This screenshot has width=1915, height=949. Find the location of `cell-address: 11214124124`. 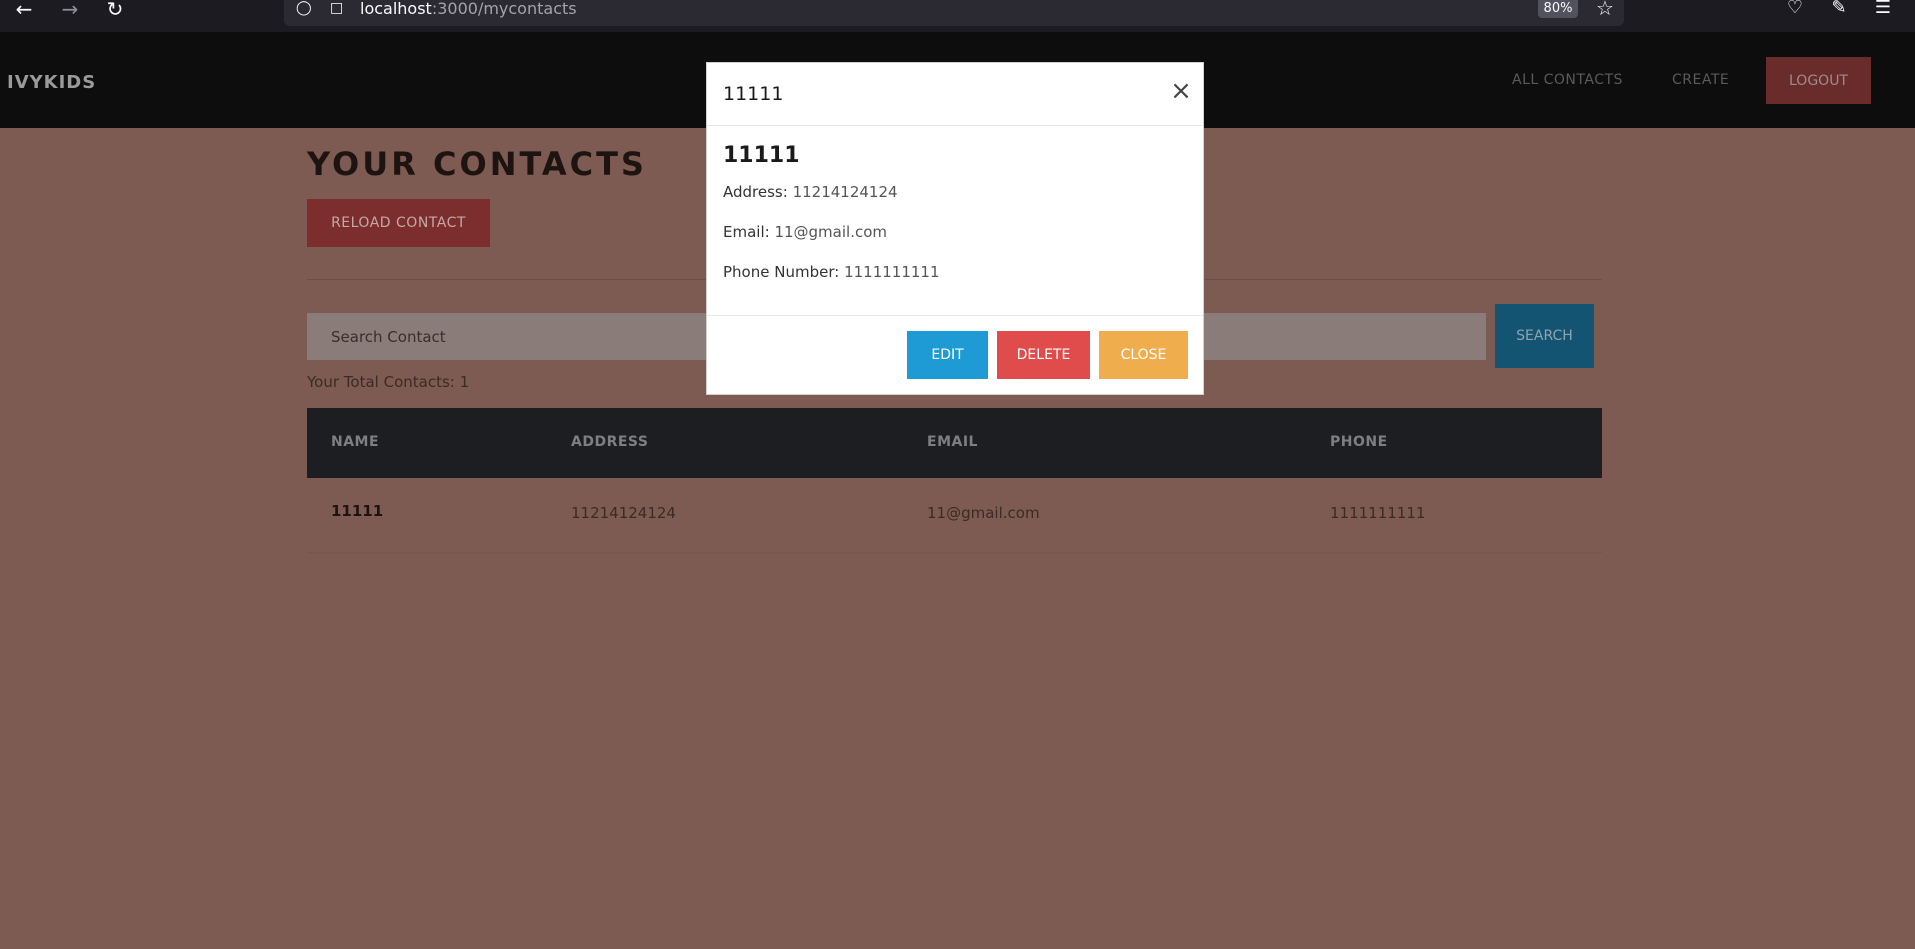

cell-address: 11214124124 is located at coordinates (623, 513).